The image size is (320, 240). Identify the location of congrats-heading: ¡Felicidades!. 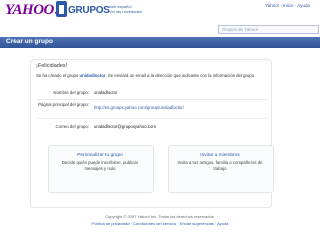
(52, 66).